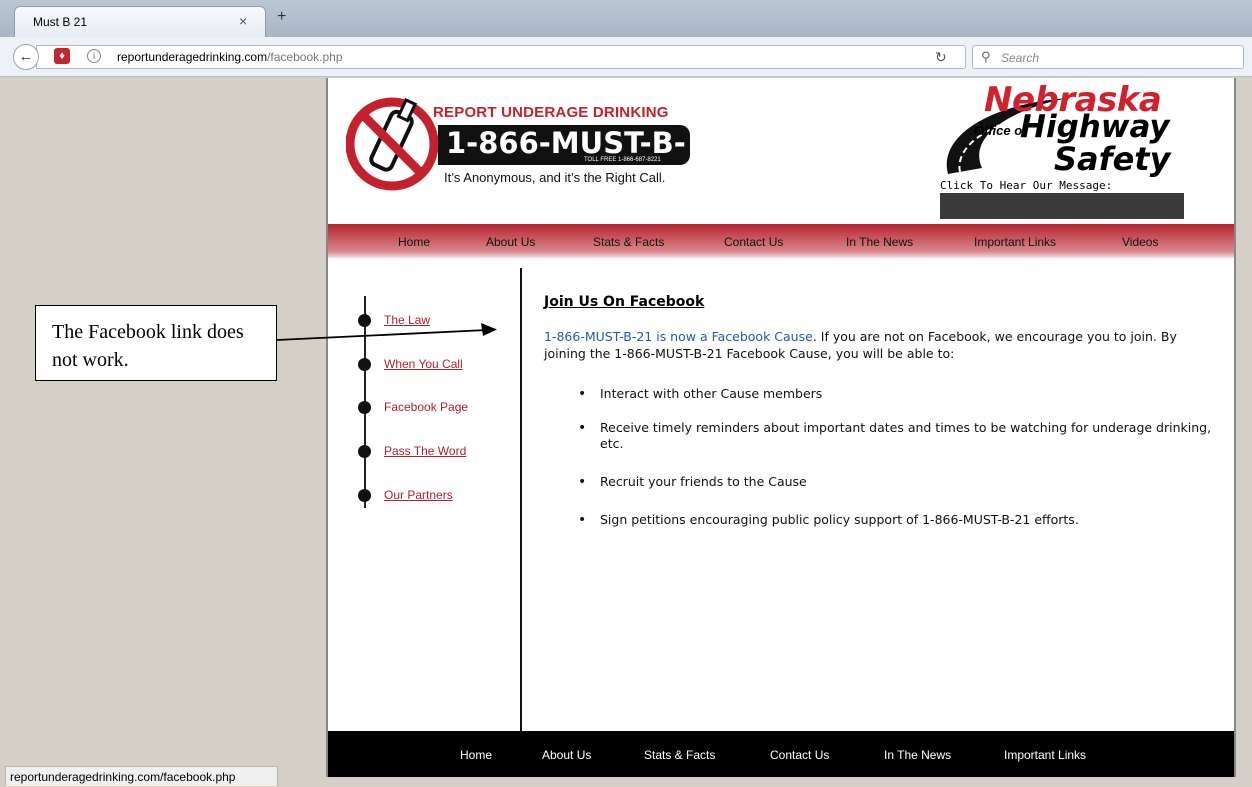 Image resolution: width=1252 pixels, height=787 pixels. Describe the element at coordinates (1062, 206) in the screenshot. I see `audio-player` at that location.